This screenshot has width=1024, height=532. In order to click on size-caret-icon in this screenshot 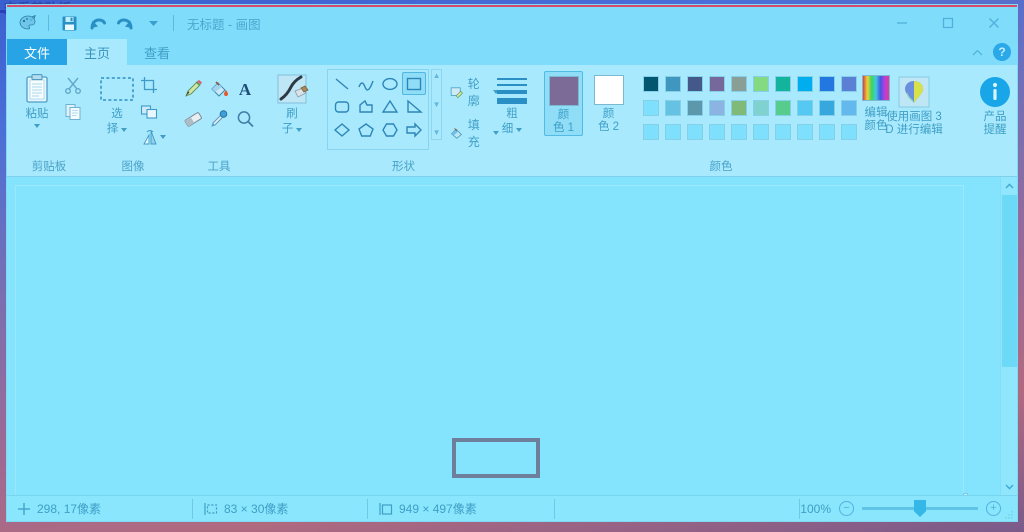, I will do `click(519, 129)`.